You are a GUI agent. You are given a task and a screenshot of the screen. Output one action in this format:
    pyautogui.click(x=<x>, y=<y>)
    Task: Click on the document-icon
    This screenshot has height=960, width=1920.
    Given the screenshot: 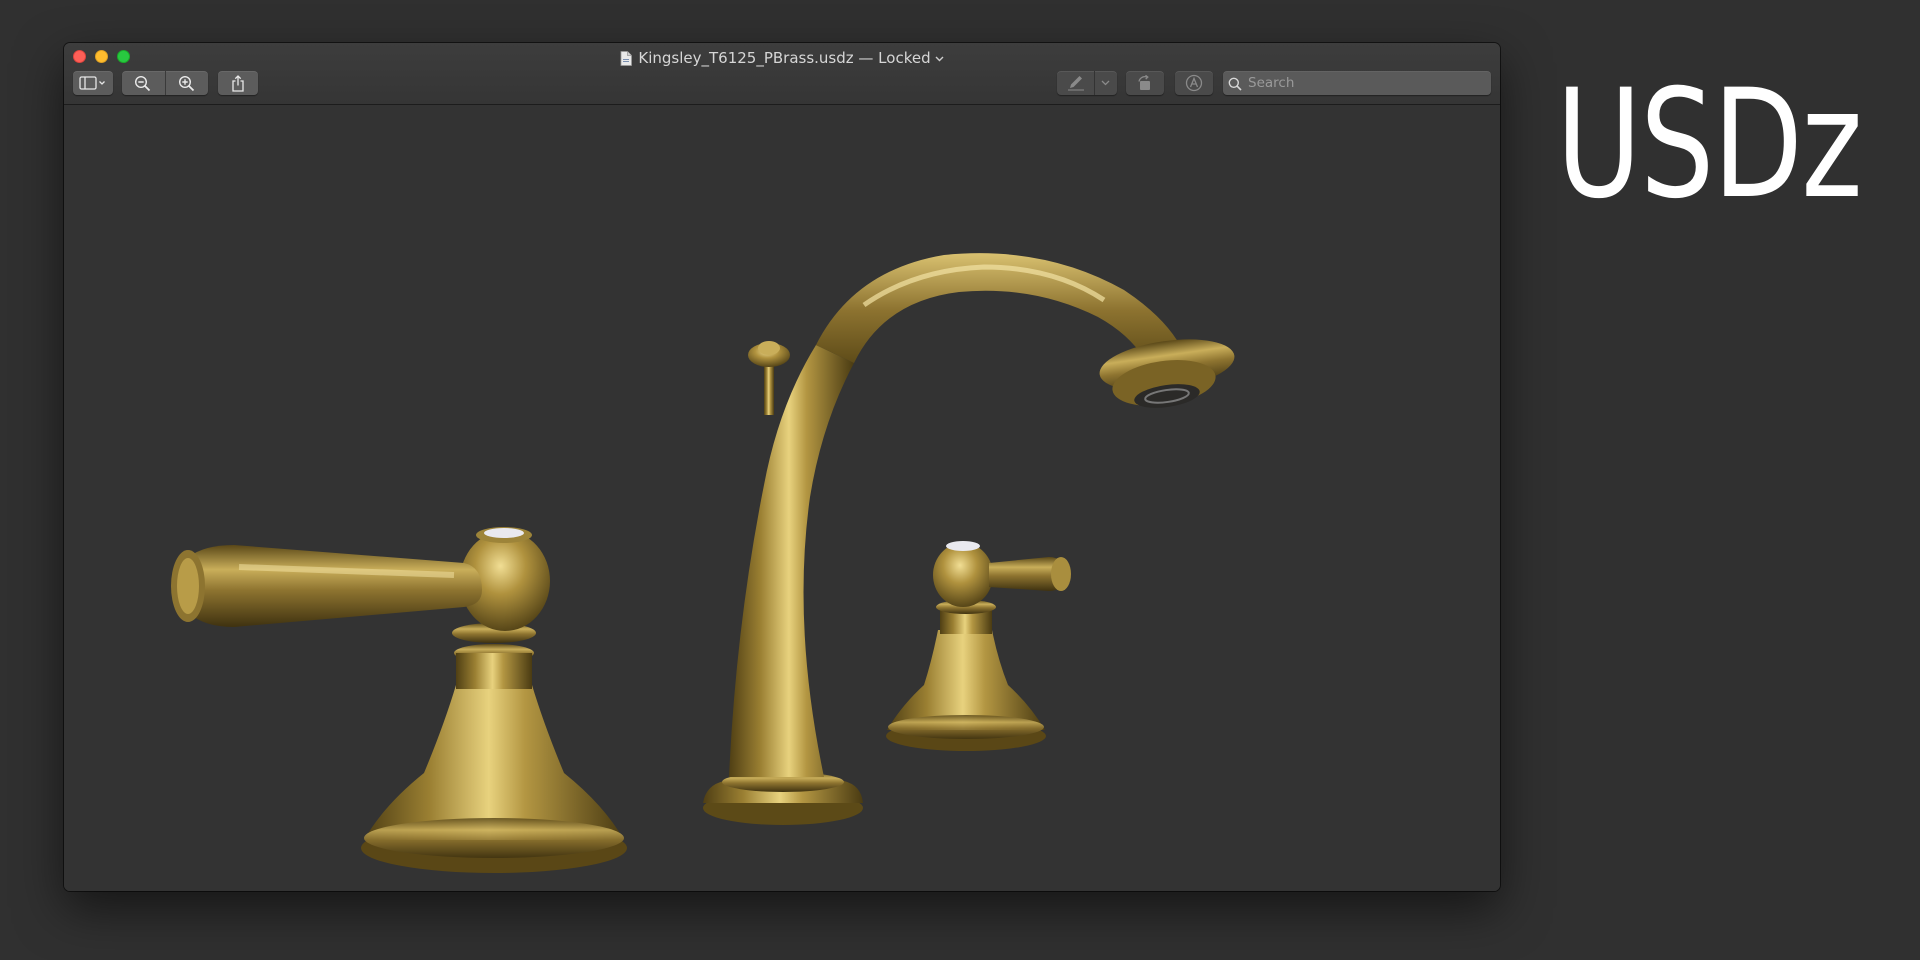 What is the action you would take?
    pyautogui.click(x=626, y=61)
    